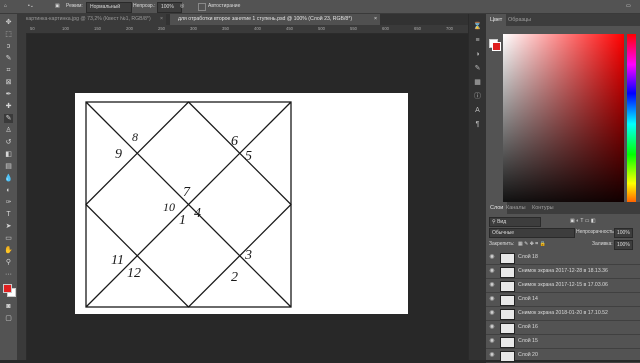 This screenshot has height=363, width=640. I want to click on house-number: 7, so click(187, 192).